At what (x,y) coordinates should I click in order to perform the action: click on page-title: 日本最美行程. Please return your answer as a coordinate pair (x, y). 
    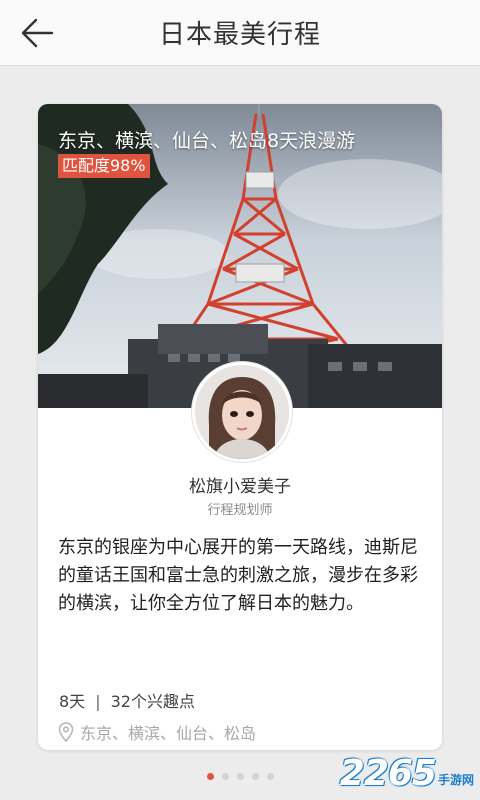
    Looking at the image, I should click on (239, 35).